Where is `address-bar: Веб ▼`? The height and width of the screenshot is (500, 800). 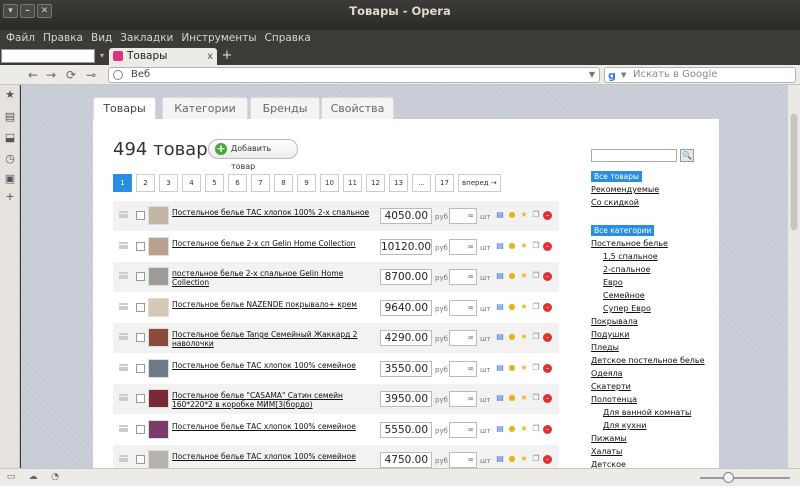 address-bar: Веб ▼ is located at coordinates (354, 75).